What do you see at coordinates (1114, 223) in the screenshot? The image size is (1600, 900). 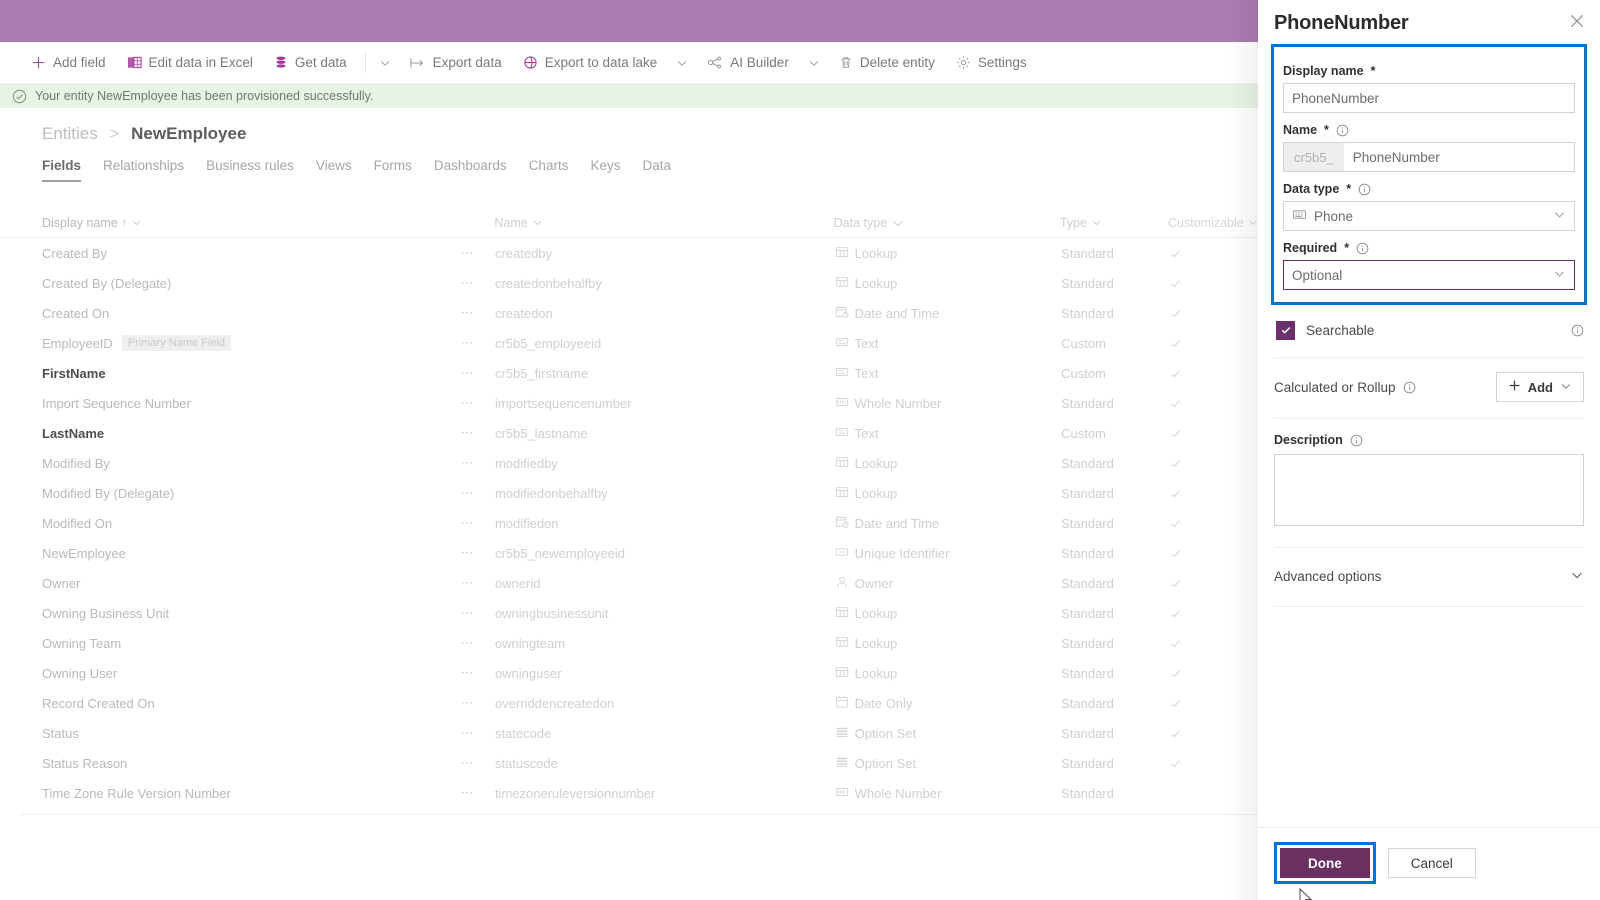 I see `column-header-type: Type` at bounding box center [1114, 223].